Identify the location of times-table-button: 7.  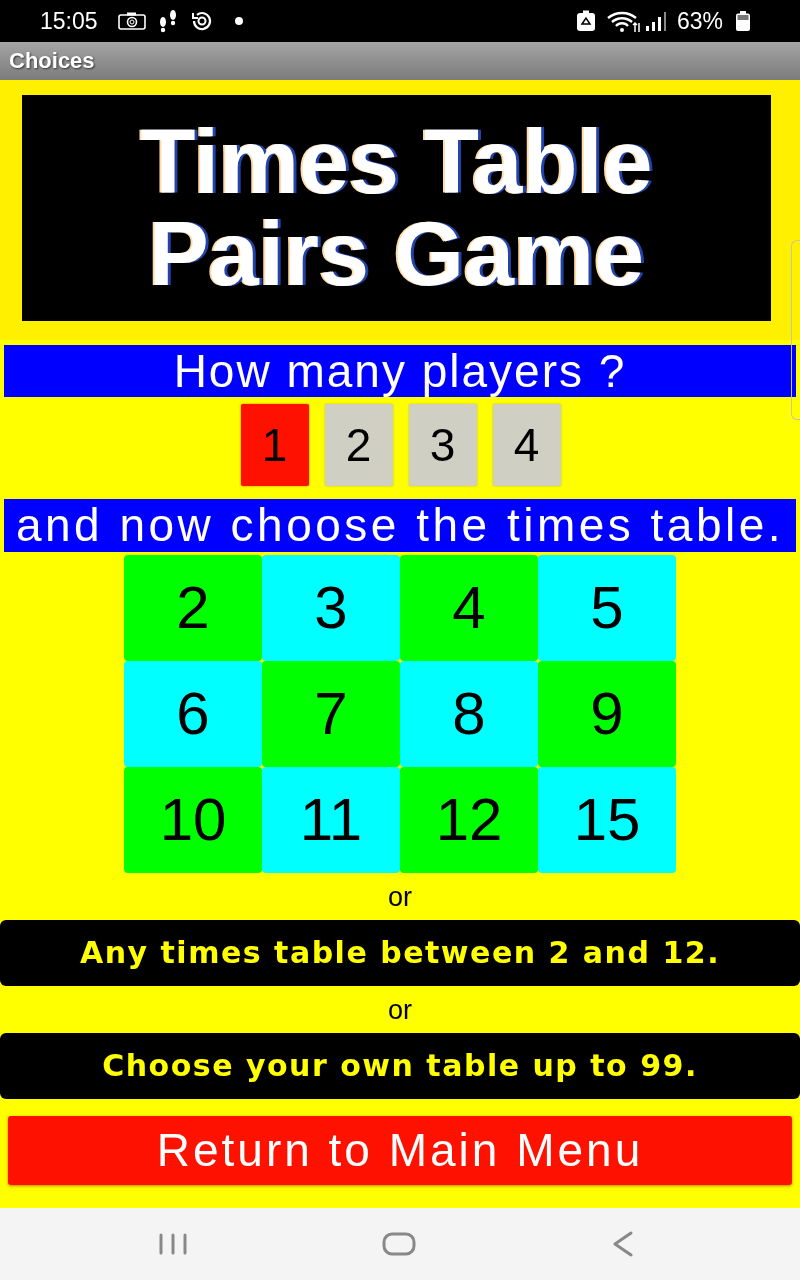
(331, 714).